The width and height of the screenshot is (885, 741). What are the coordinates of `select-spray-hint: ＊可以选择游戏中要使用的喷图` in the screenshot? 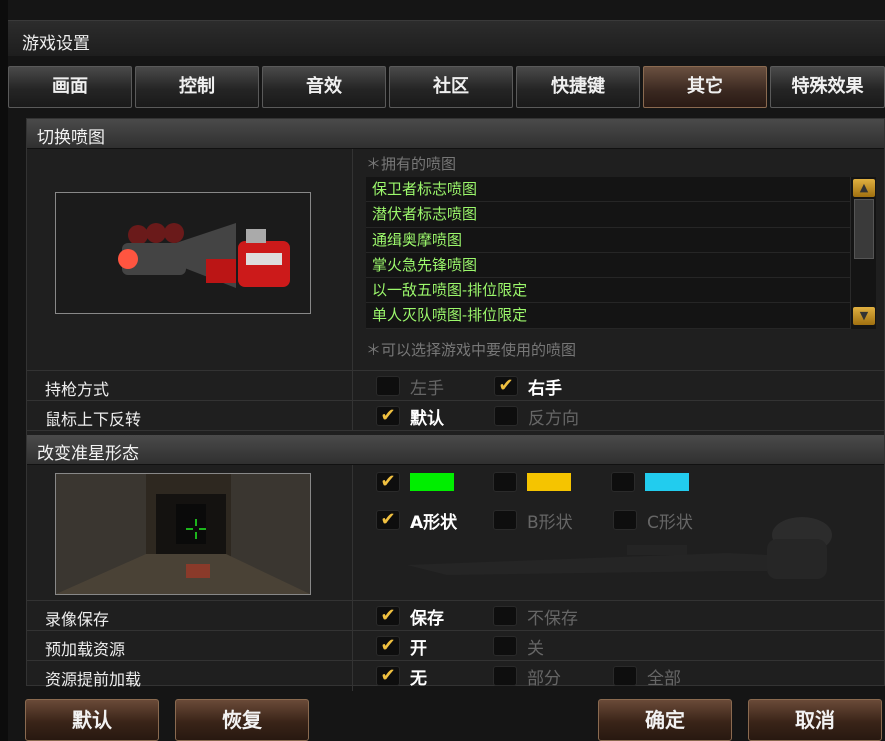 It's located at (471, 350).